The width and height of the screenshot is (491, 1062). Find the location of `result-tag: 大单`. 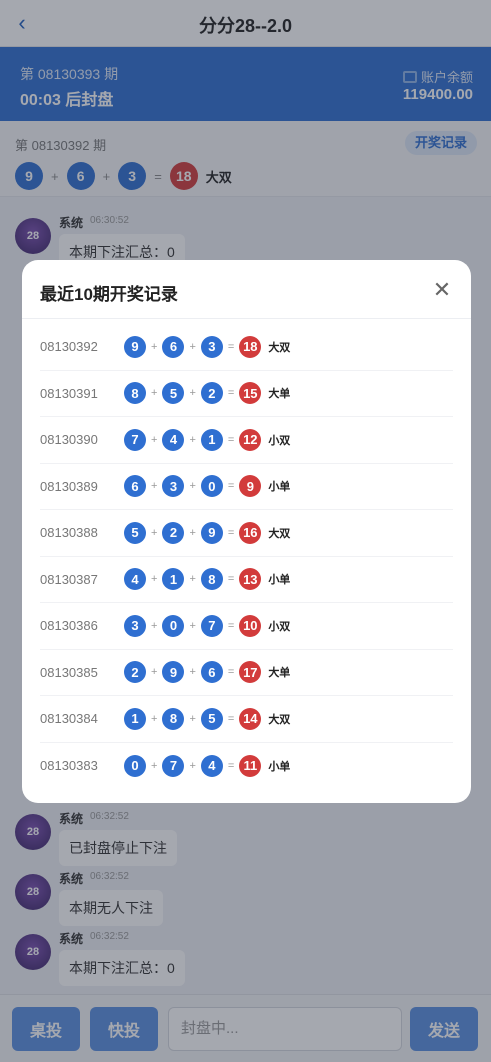

result-tag: 大单 is located at coordinates (279, 673).